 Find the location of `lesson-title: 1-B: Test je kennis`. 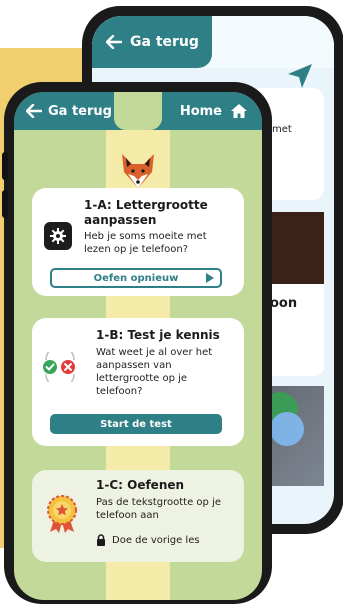

lesson-title: 1-B: Test je kennis is located at coordinates (158, 335).